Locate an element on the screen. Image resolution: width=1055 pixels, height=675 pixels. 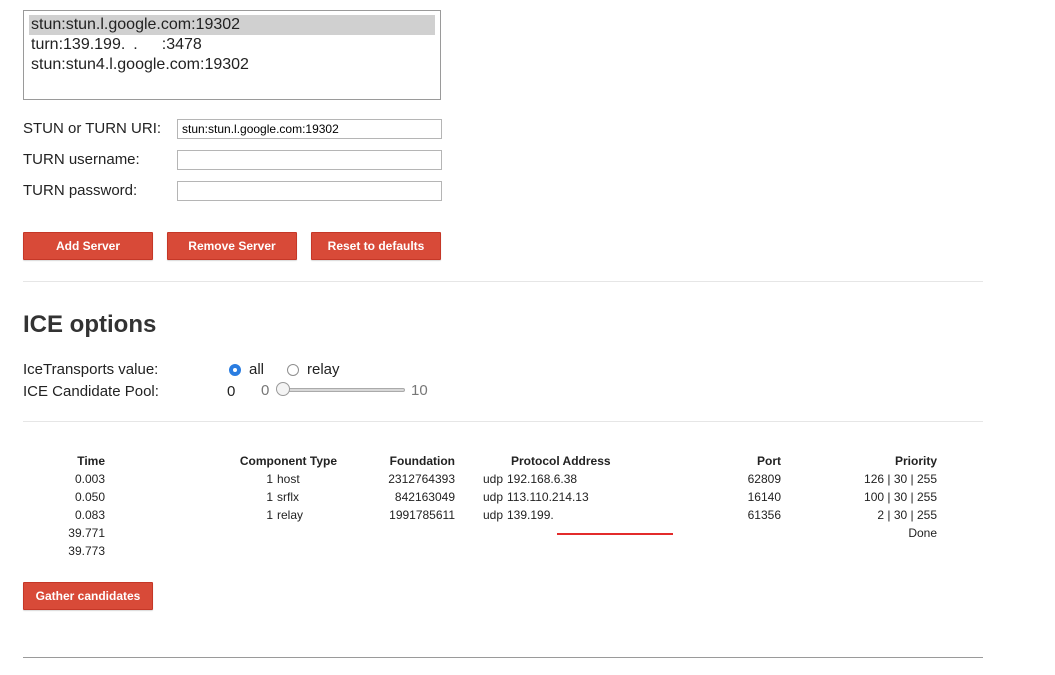
add-server-button: Add Server is located at coordinates (88, 246).